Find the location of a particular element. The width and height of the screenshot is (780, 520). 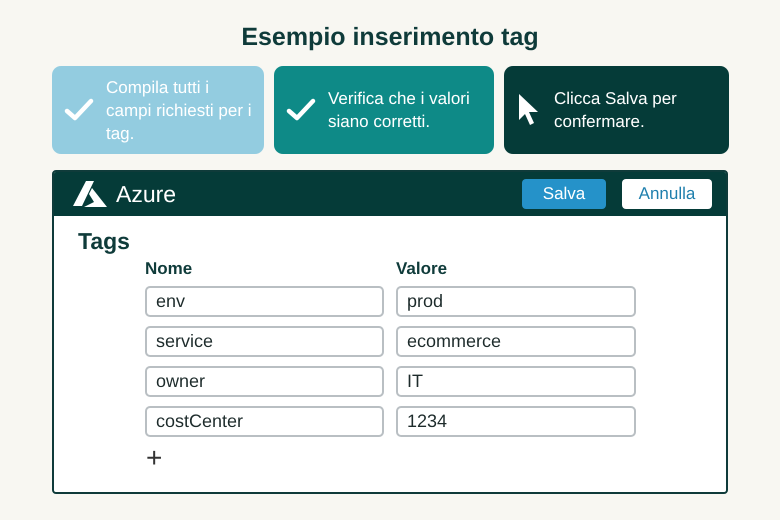

value-field: prod is located at coordinates (516, 301).